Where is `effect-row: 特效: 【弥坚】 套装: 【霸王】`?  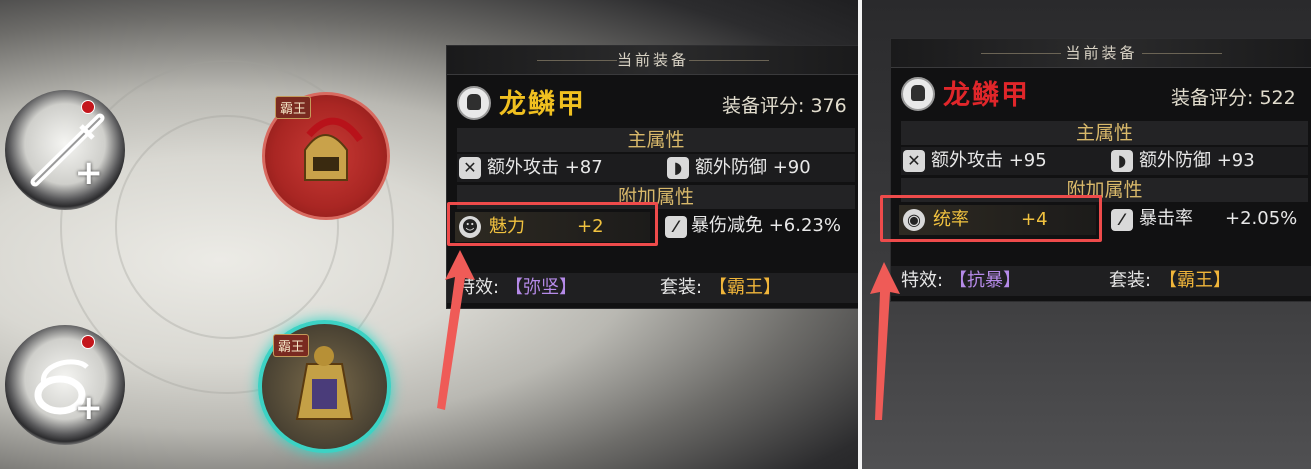
effect-row: 特效: 【弥坚】 套装: 【霸王】 is located at coordinates (653, 288).